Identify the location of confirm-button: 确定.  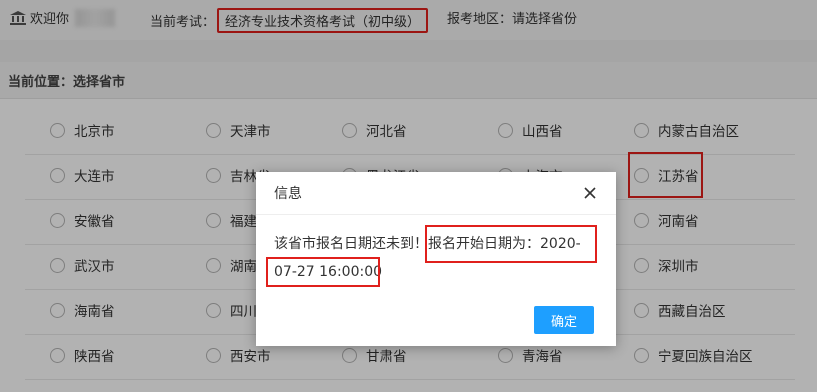
(564, 320).